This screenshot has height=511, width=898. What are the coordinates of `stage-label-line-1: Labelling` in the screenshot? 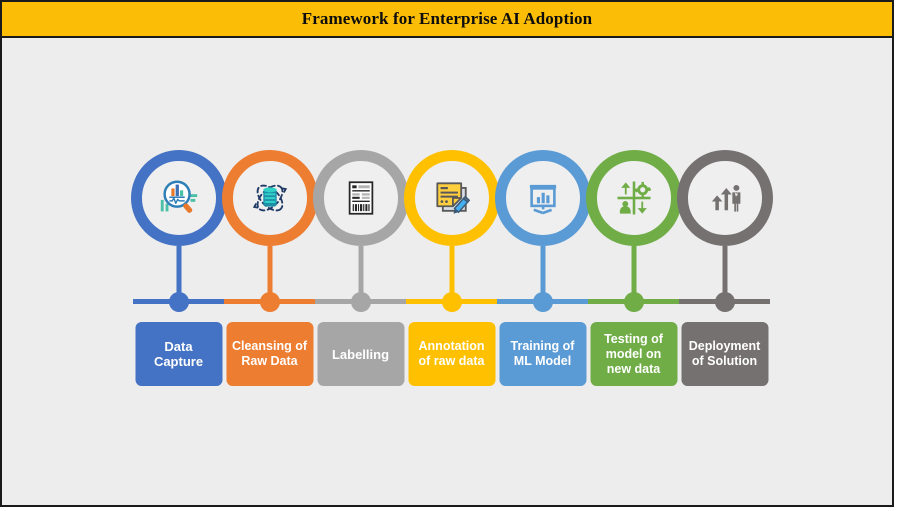 It's located at (360, 354).